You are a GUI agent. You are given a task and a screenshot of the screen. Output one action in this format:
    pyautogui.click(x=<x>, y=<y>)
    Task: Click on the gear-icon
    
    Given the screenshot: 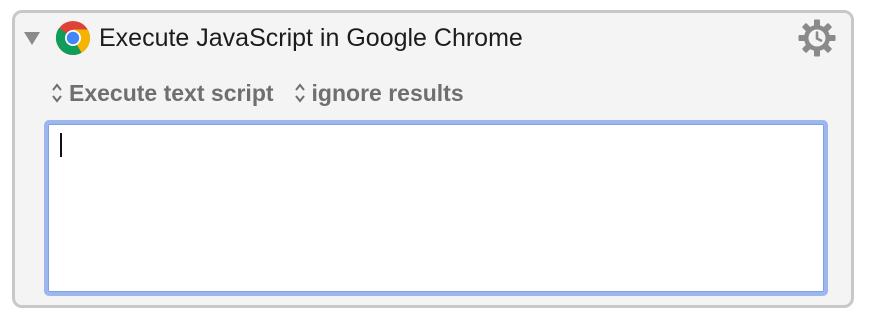 What is the action you would take?
    pyautogui.click(x=817, y=38)
    